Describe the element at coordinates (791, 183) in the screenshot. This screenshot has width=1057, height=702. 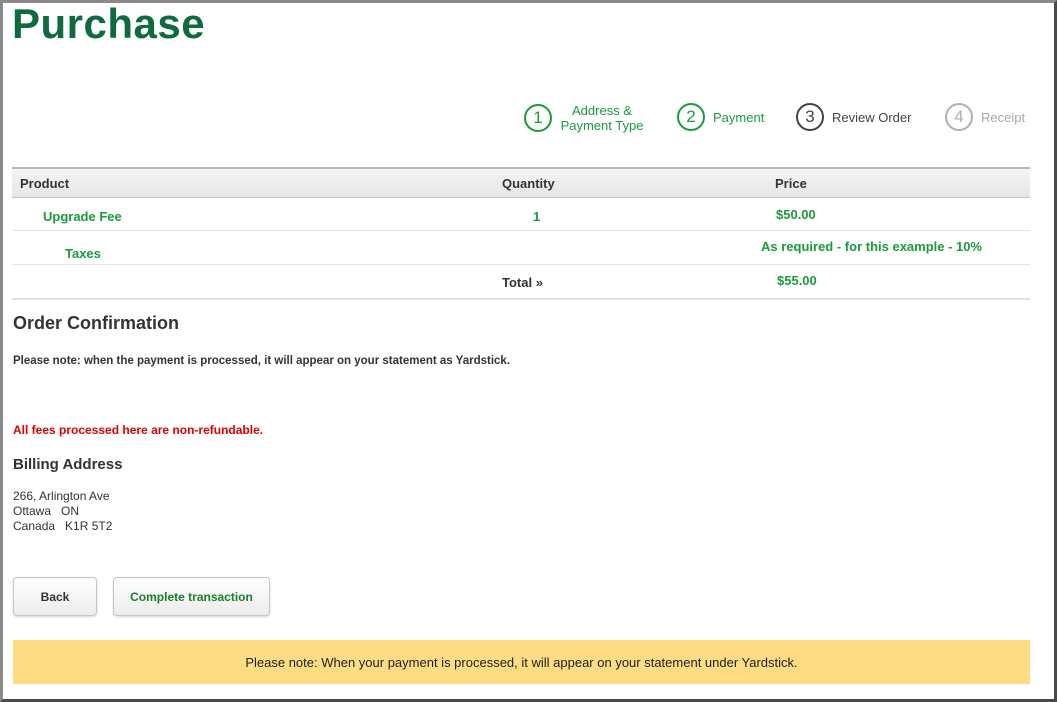
I see `column-header-price: Price` at that location.